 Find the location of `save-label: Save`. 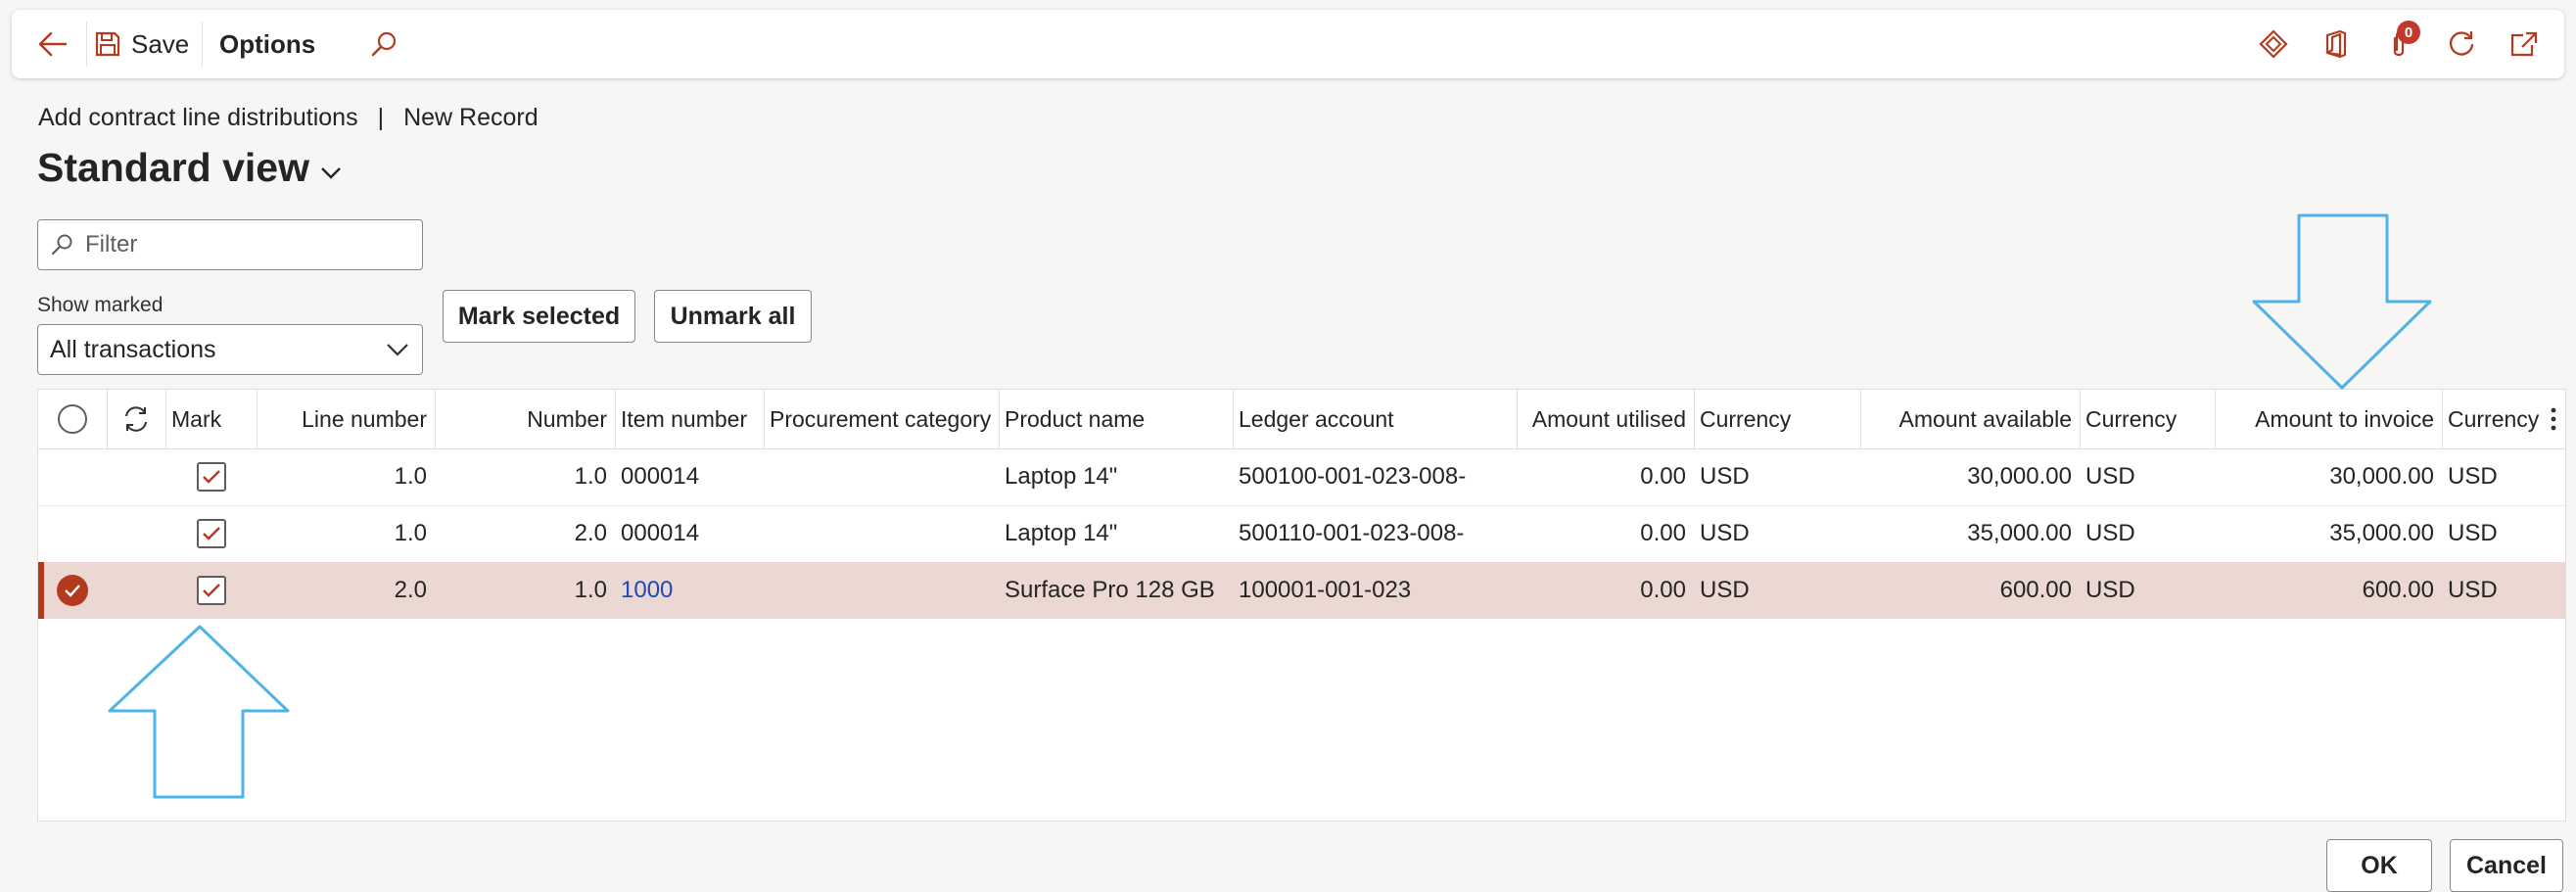

save-label: Save is located at coordinates (160, 43).